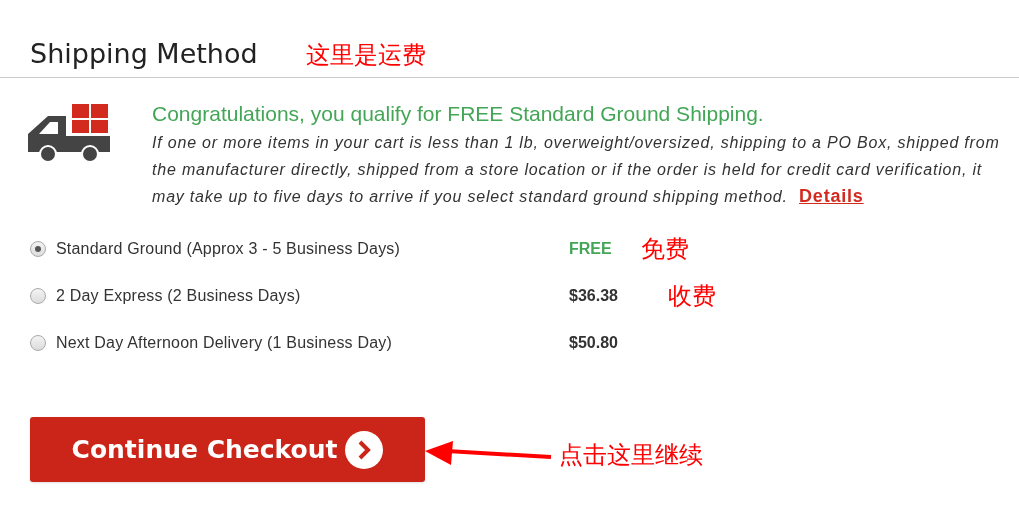 The image size is (1019, 522). I want to click on annotation-text: 收费, so click(692, 295).